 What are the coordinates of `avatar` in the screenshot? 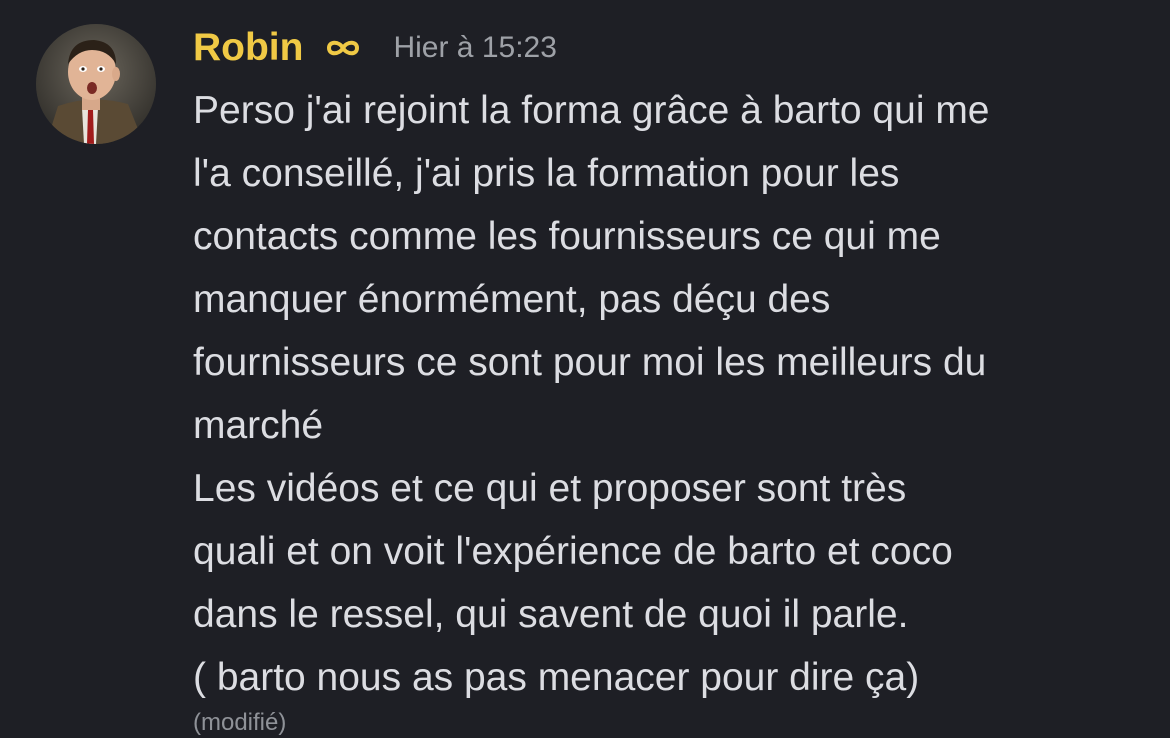 It's located at (96, 84).